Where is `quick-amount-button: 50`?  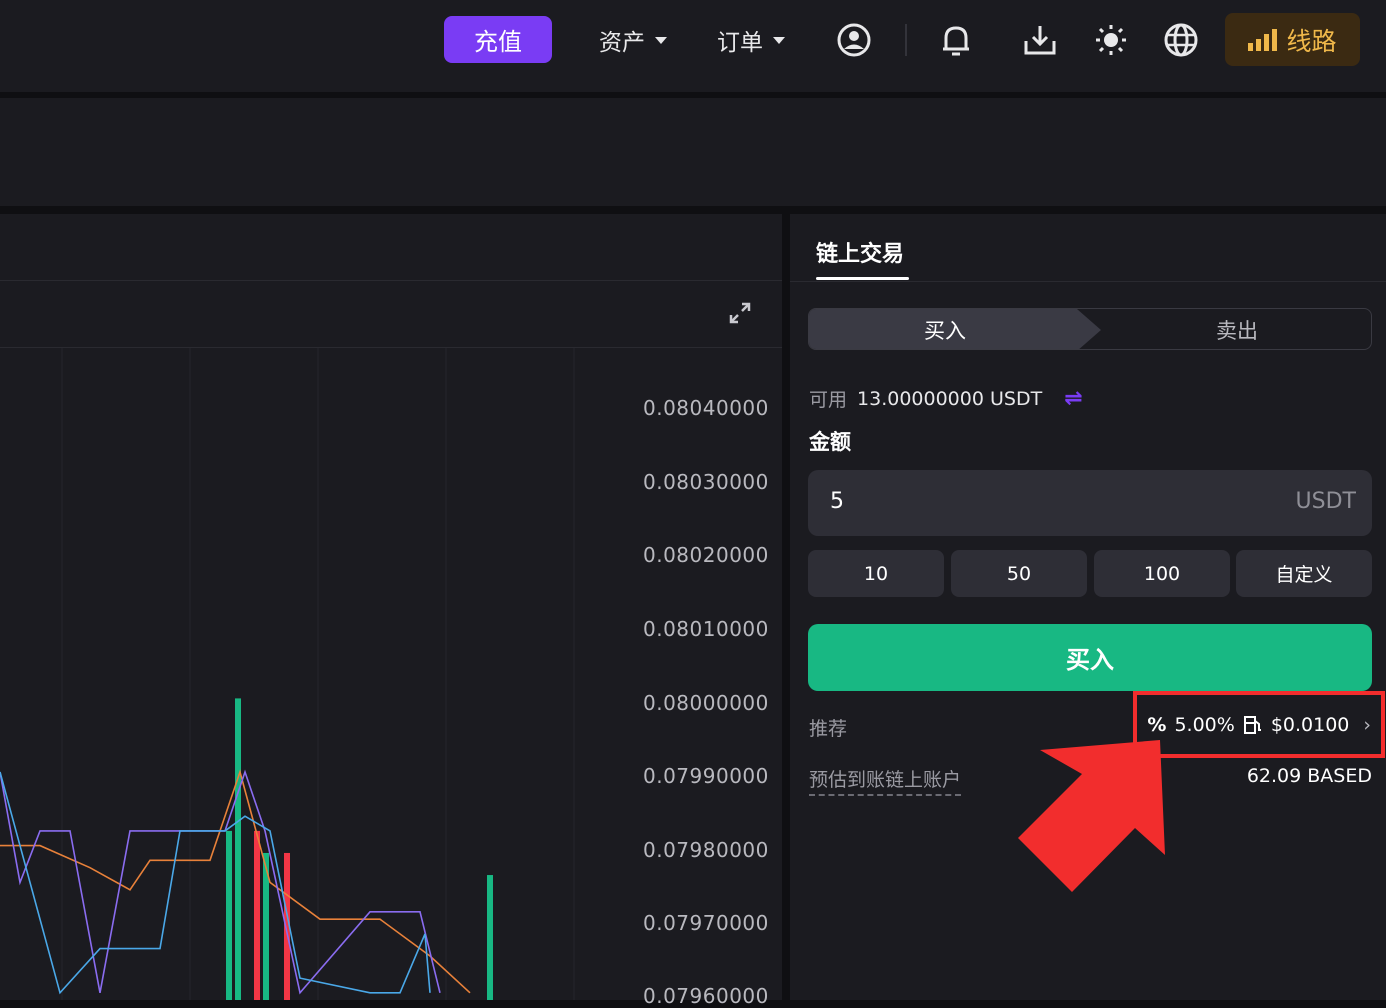
quick-amount-button: 50 is located at coordinates (1019, 573).